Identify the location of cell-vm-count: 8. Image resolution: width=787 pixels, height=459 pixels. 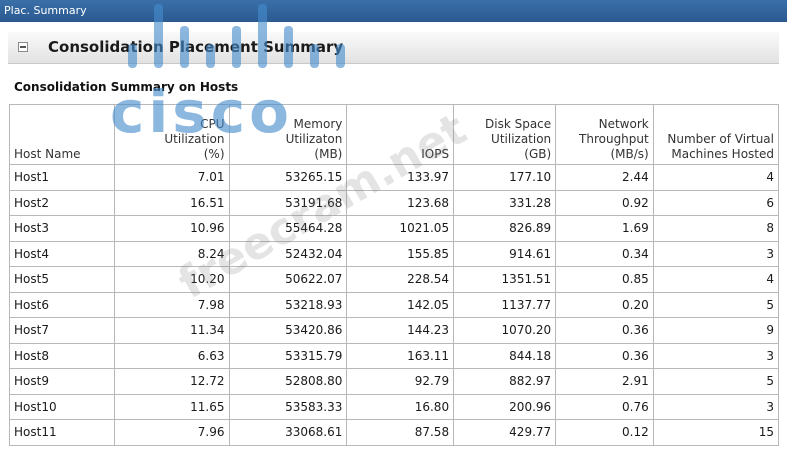
(716, 228).